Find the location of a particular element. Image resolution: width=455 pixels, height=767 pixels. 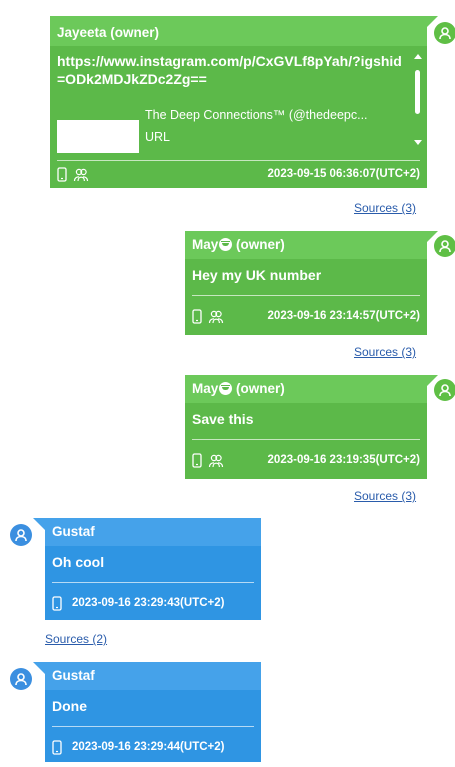

preview-thumbnail is located at coordinates (98, 136).